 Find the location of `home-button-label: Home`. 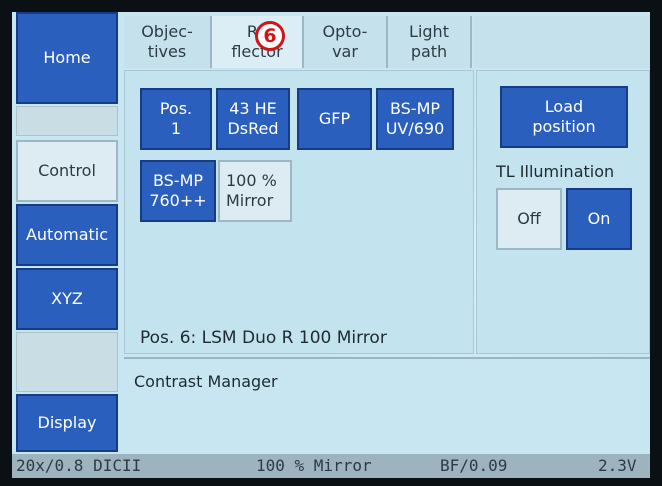

home-button-label: Home is located at coordinates (67, 57).